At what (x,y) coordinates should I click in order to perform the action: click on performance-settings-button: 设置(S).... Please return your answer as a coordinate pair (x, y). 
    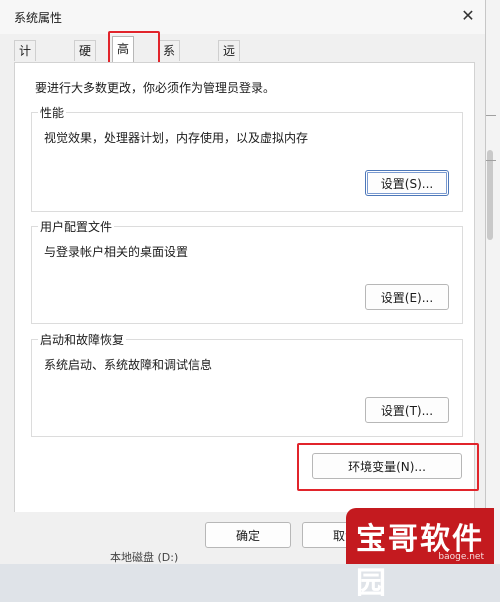
    Looking at the image, I should click on (407, 183).